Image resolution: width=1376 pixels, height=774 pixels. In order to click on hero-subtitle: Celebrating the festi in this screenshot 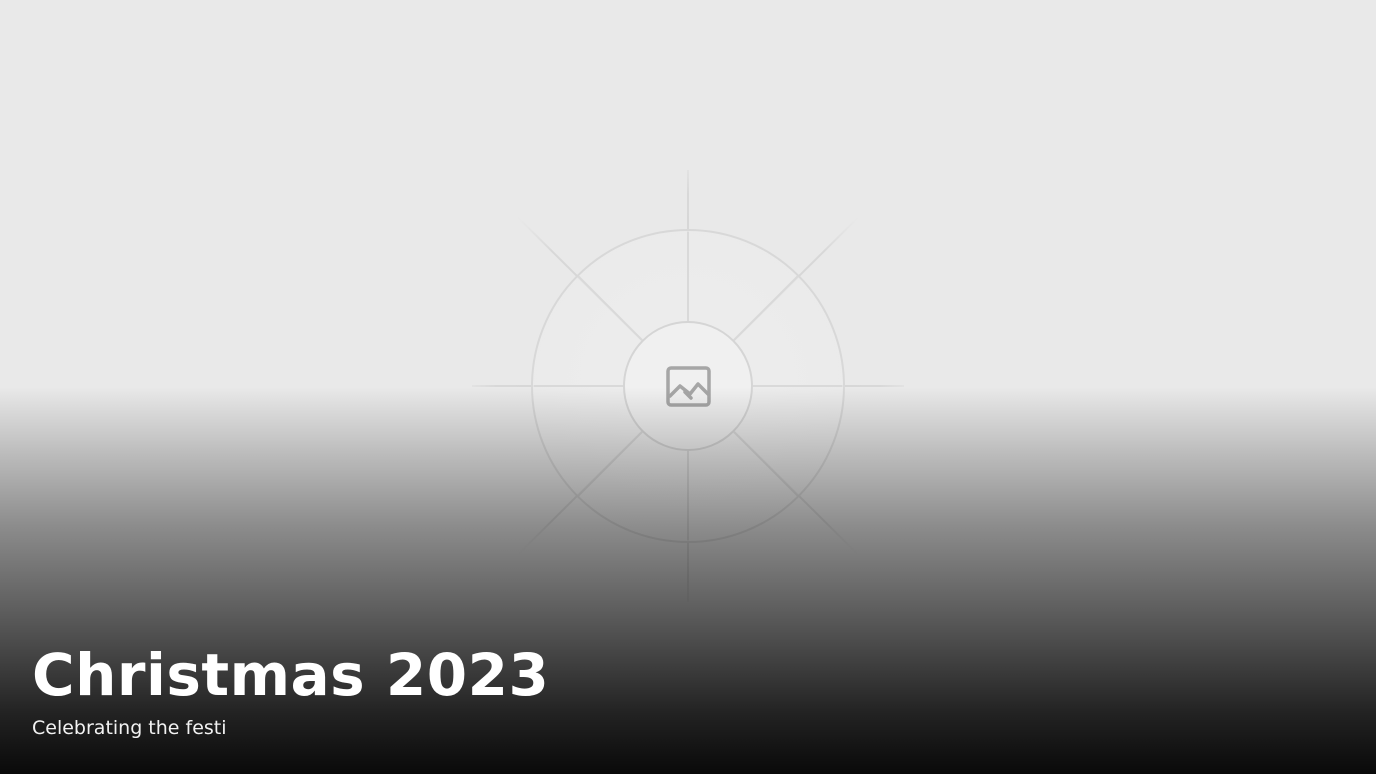, I will do `click(129, 728)`.